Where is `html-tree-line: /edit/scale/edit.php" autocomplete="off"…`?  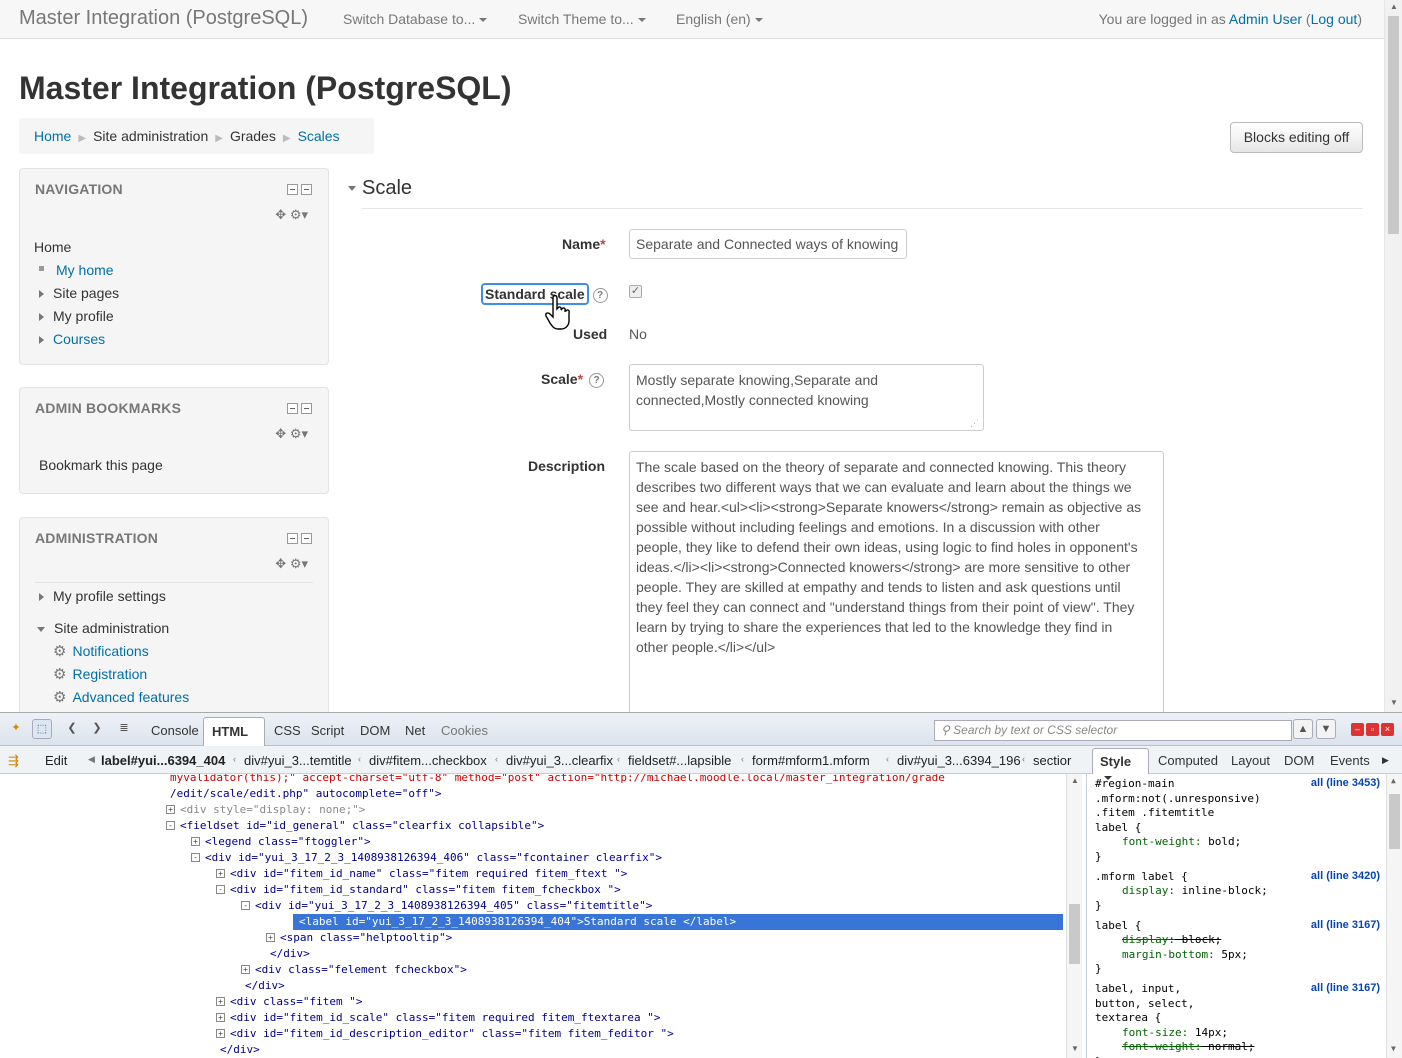 html-tree-line: /edit/scale/edit.php" autocomplete="off"… is located at coordinates (306, 794).